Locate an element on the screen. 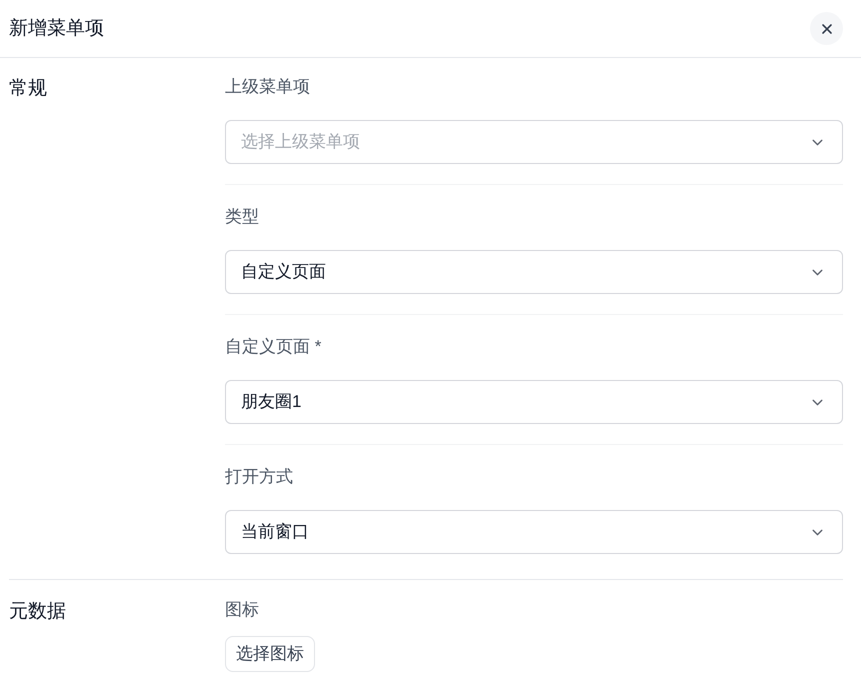  select-field: 朋友圈1 is located at coordinates (534, 402).